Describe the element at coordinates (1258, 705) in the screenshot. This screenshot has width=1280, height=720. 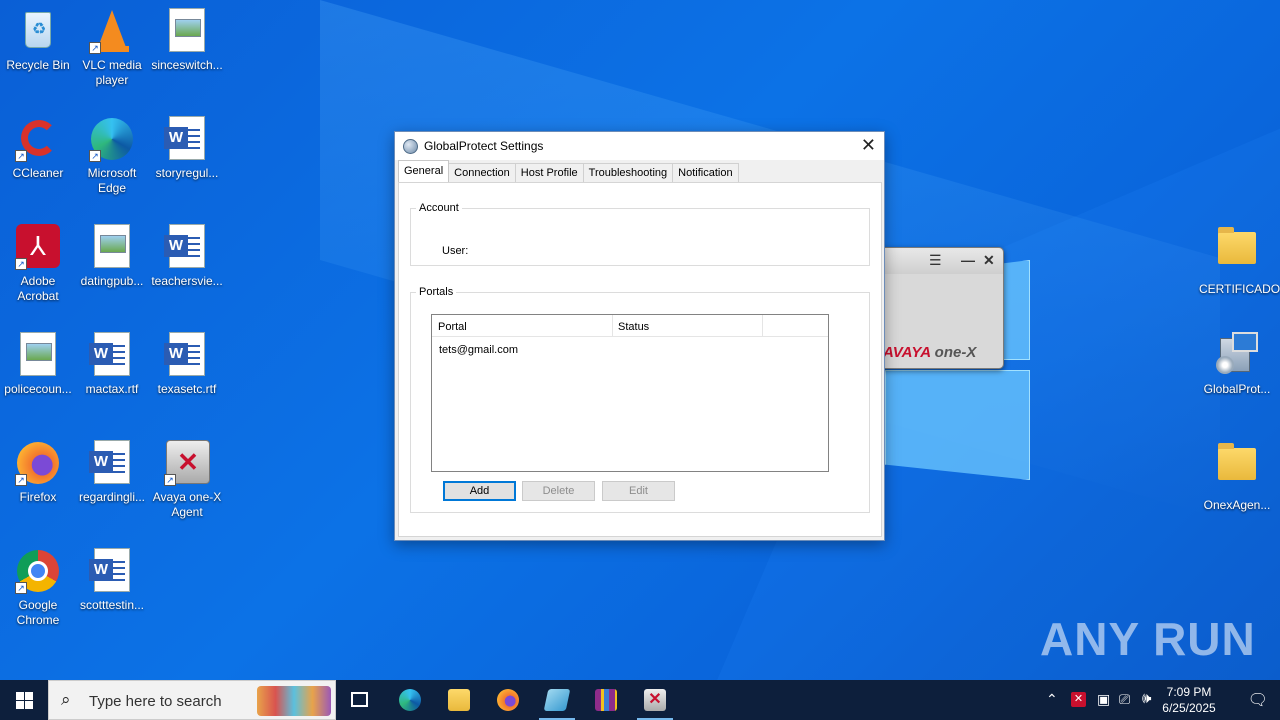
I see `action-center-icon: 🗨` at that location.